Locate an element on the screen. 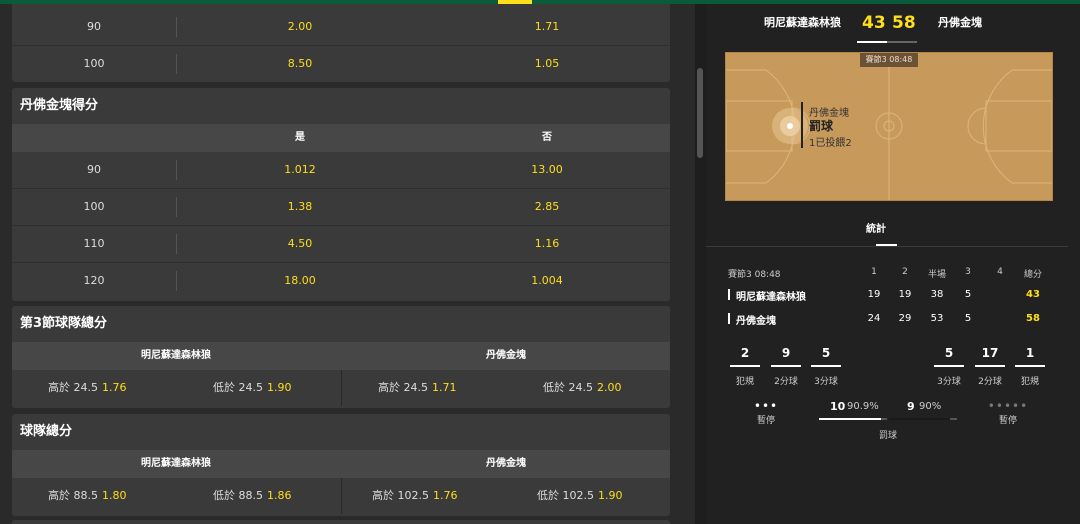 The height and width of the screenshot is (524, 1080). away-ft-fill is located at coordinates (919, 419).